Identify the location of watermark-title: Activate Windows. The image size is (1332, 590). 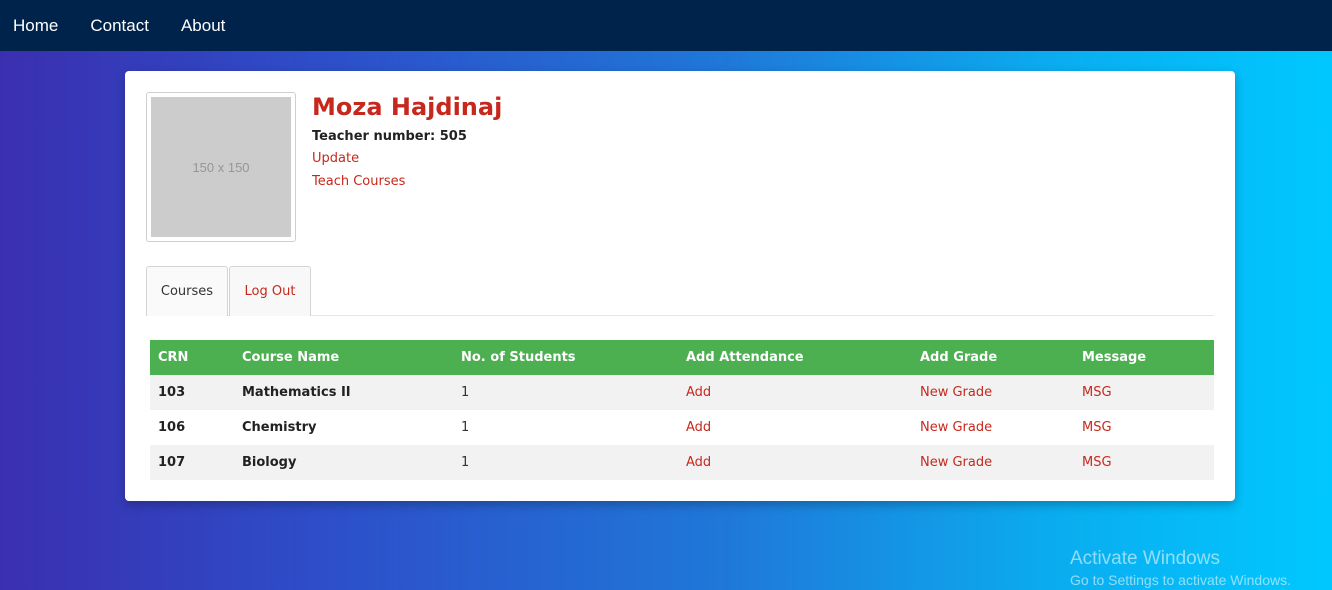
(1145, 558).